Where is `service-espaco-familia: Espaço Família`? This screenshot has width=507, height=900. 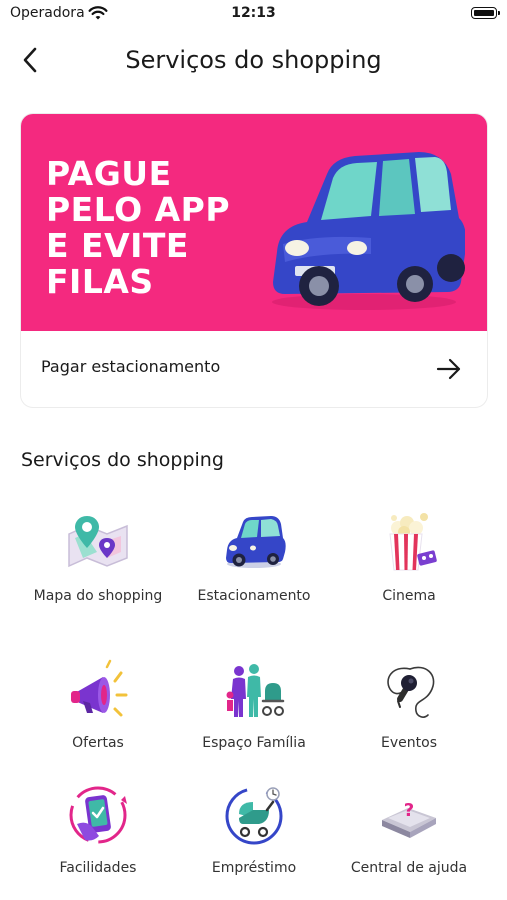
service-espaco-familia: Espaço Família is located at coordinates (254, 704).